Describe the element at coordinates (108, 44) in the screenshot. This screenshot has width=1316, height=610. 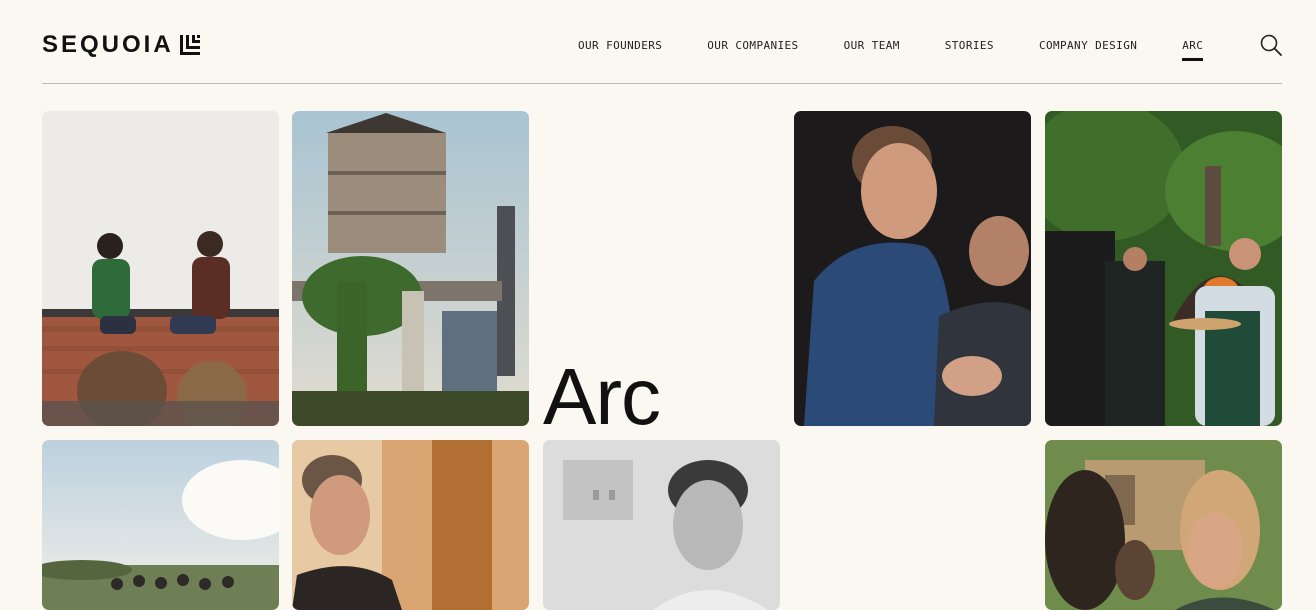
I see `brand-name: SEQUOIA` at that location.